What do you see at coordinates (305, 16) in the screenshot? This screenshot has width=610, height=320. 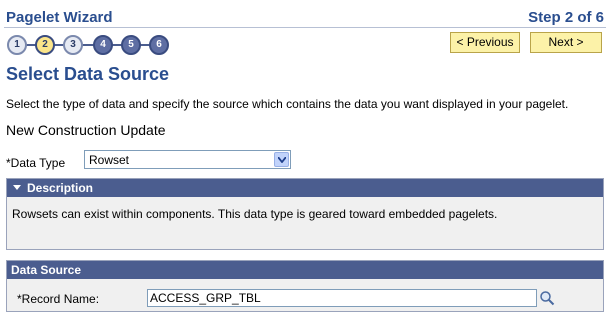 I see `wizard-header: Pagelet Wizard Step 2 of 6` at bounding box center [305, 16].